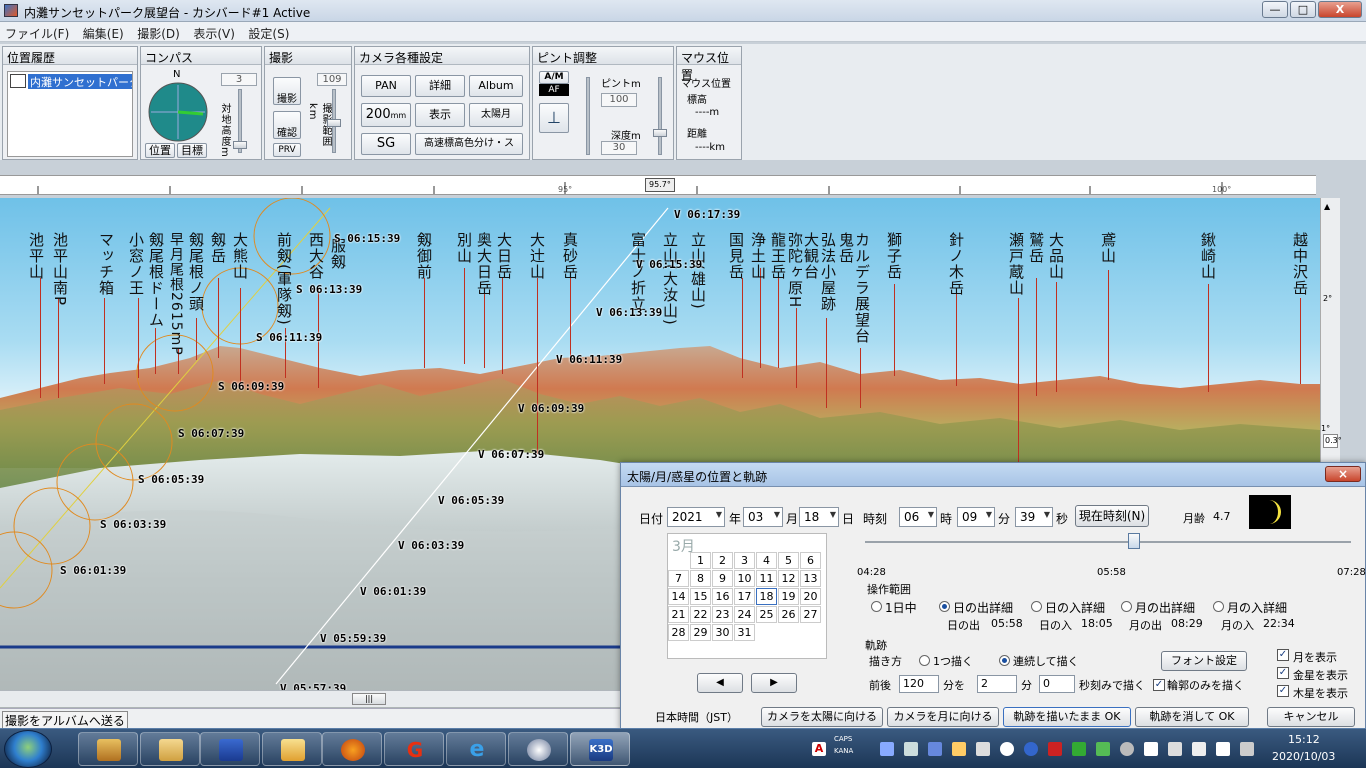 This screenshot has height=768, width=1366. What do you see at coordinates (332, 79) in the screenshot?
I see `range-field: 109` at bounding box center [332, 79].